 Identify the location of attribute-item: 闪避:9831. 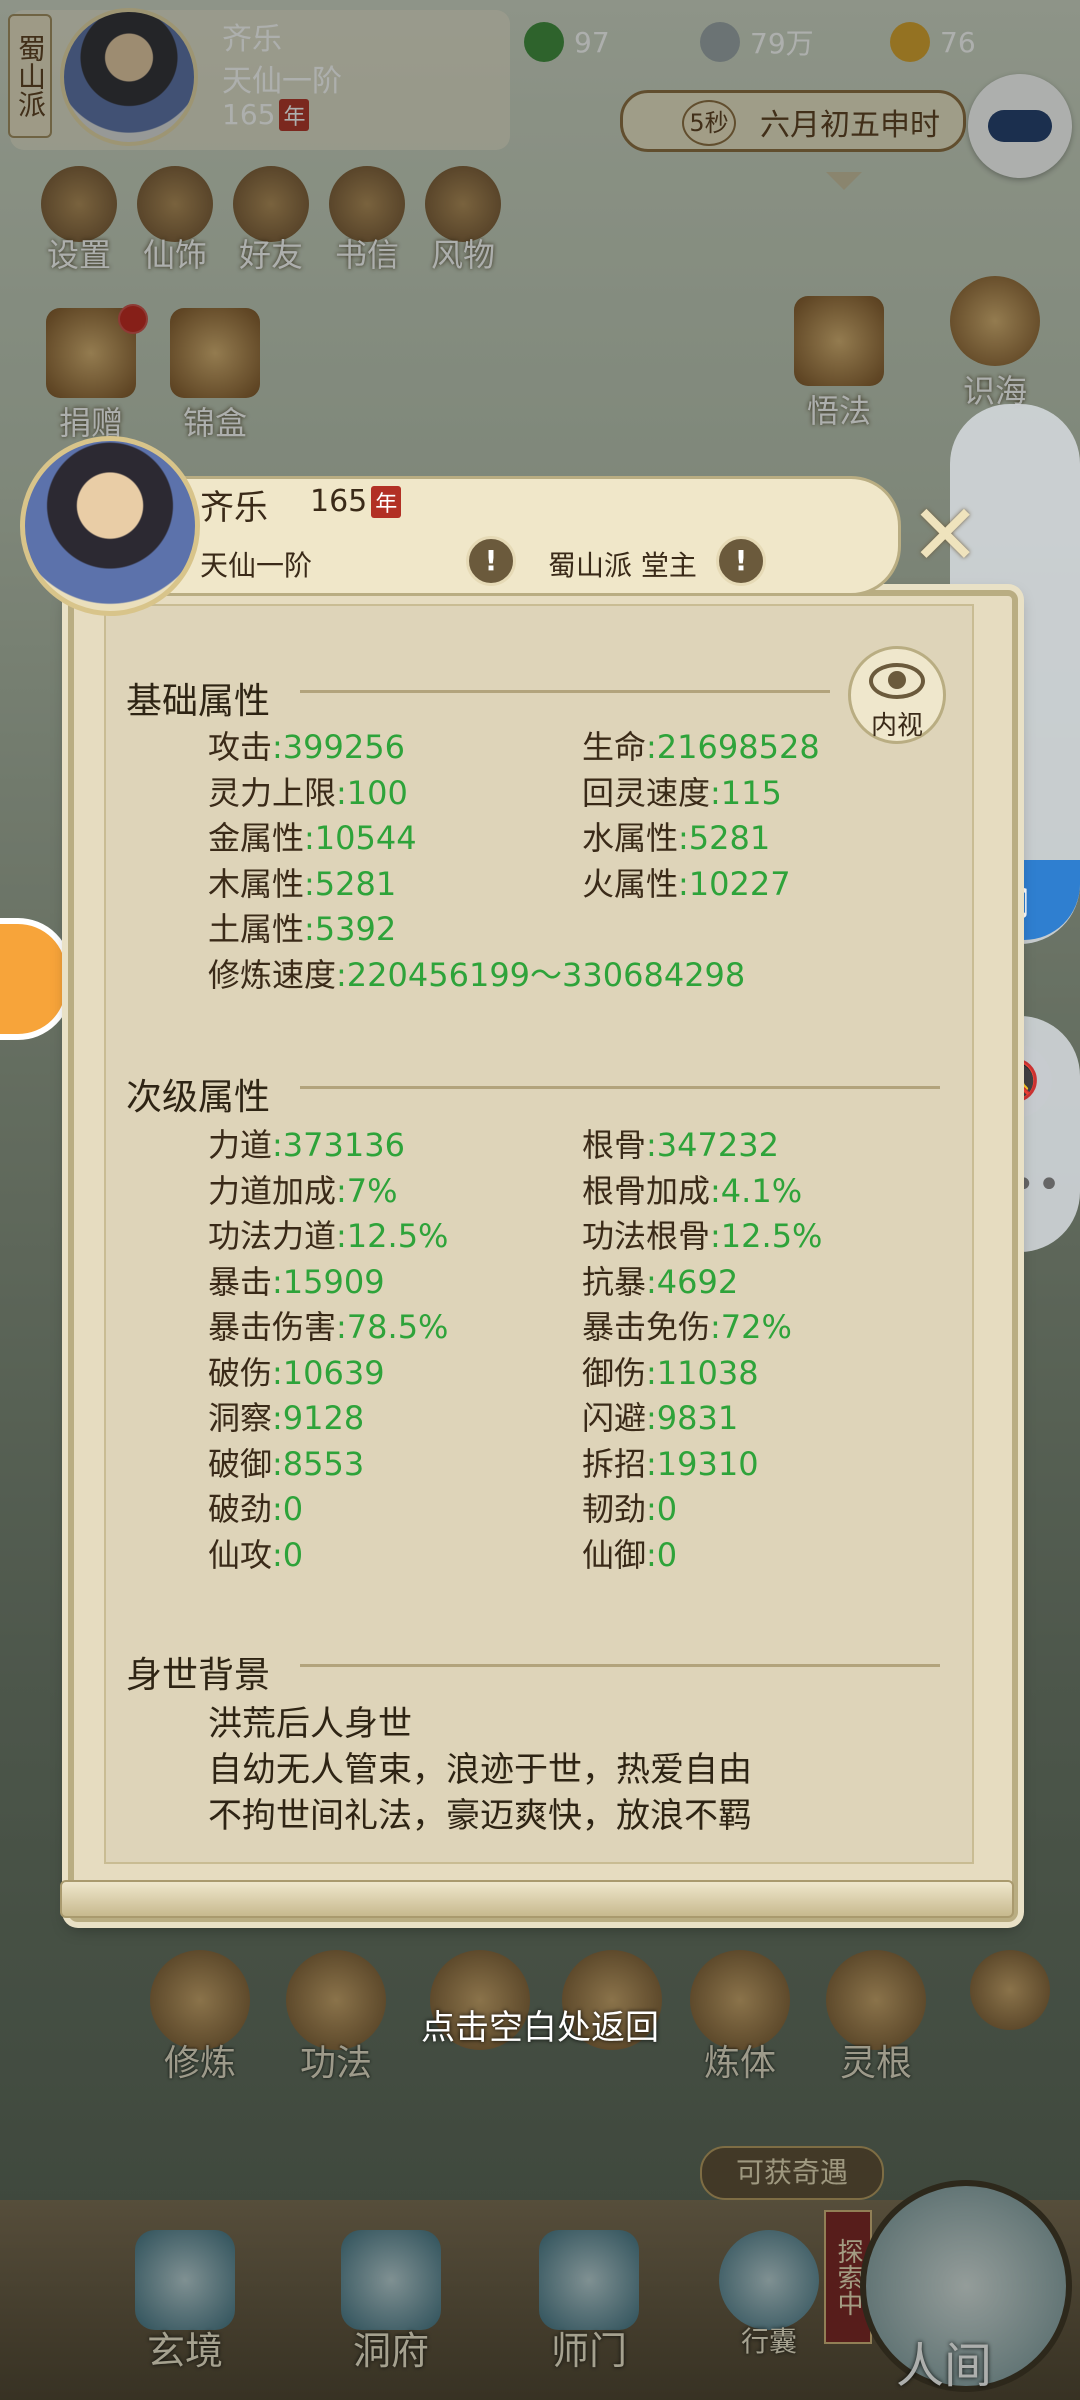
(660, 1416).